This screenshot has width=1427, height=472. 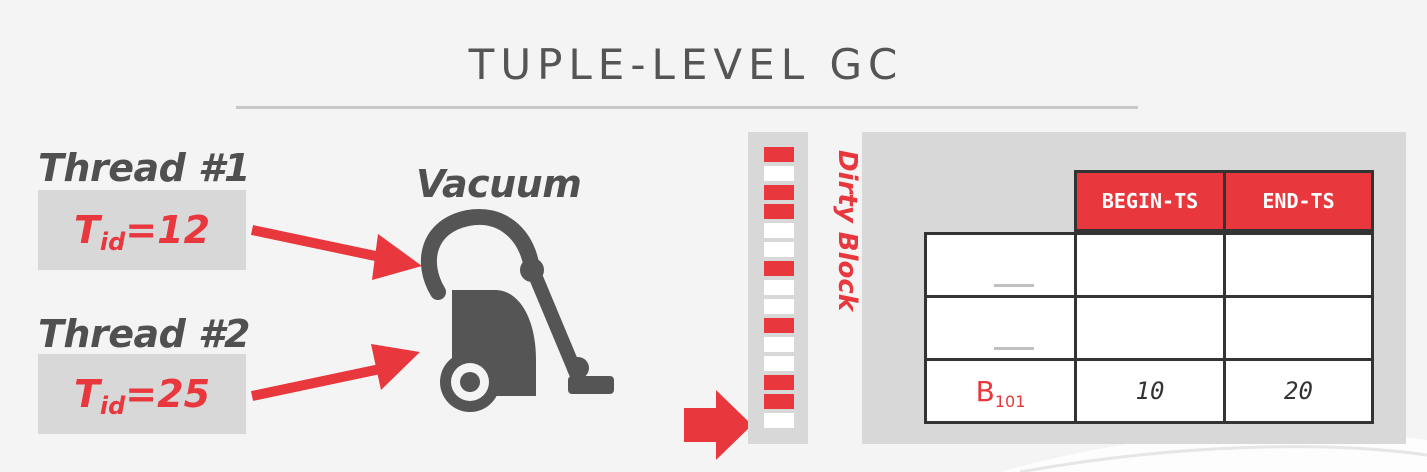 What do you see at coordinates (517, 310) in the screenshot?
I see `vacuum-cleaner-icon` at bounding box center [517, 310].